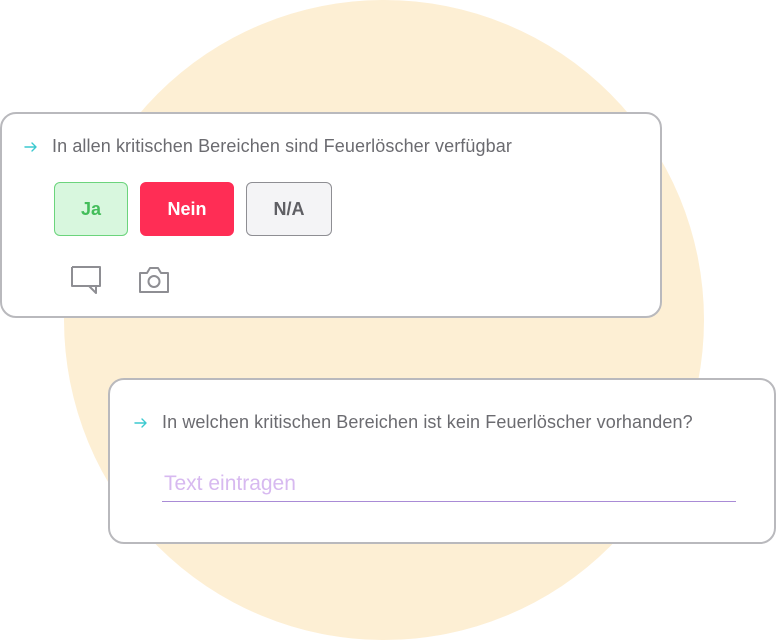  I want to click on comment-icon, so click(86, 280).